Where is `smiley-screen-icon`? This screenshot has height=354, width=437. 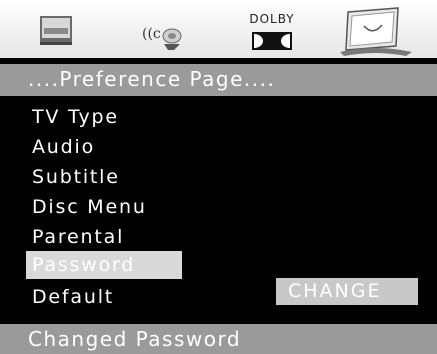
smiley-screen-icon is located at coordinates (376, 34).